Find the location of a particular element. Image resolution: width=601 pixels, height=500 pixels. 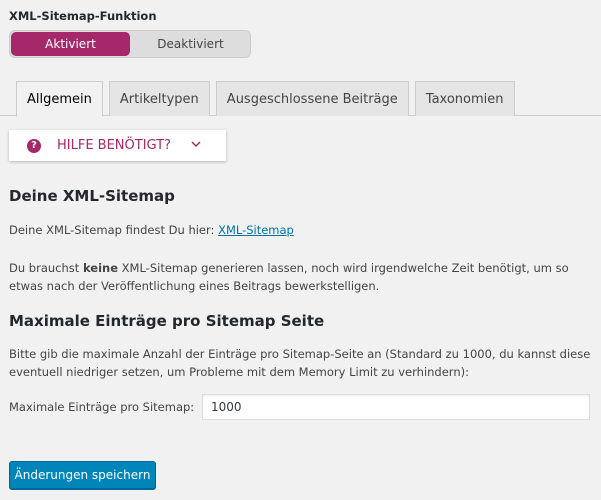

tab-taxonomies: Taxonomien is located at coordinates (464, 98).